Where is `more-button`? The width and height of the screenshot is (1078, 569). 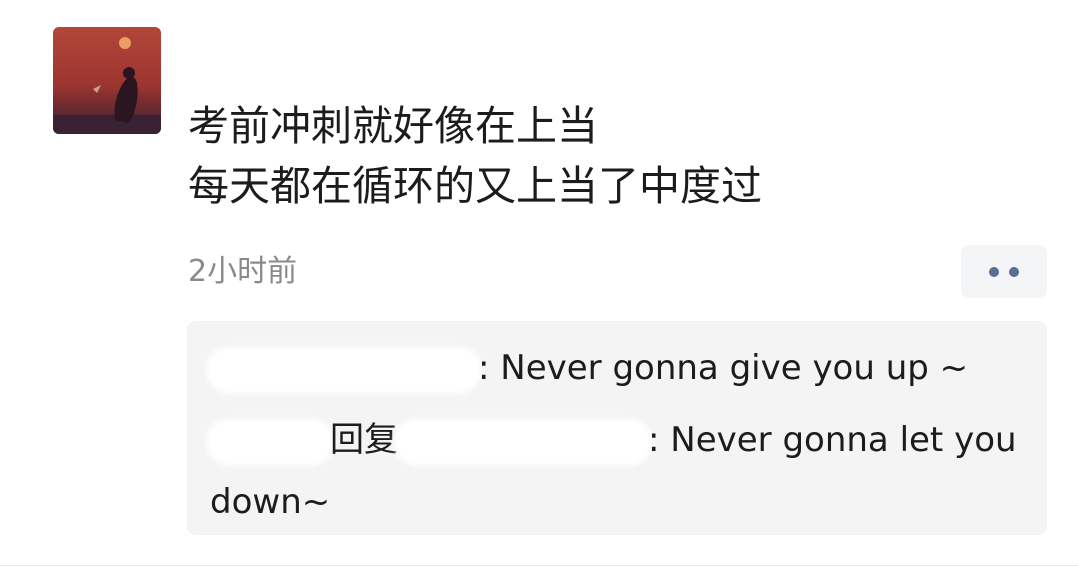
more-button is located at coordinates (1004, 271).